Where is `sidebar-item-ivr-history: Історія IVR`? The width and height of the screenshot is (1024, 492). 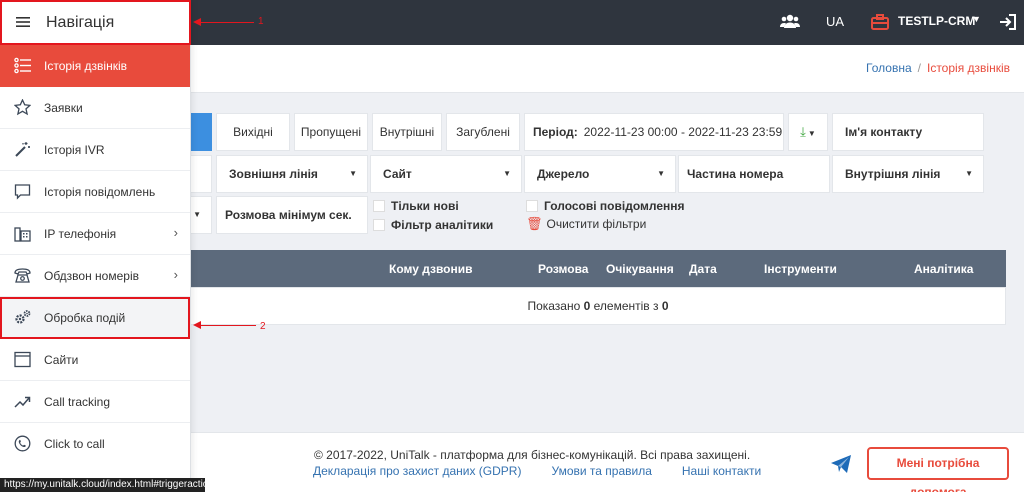 sidebar-item-ivr-history: Історія IVR is located at coordinates (95, 150).